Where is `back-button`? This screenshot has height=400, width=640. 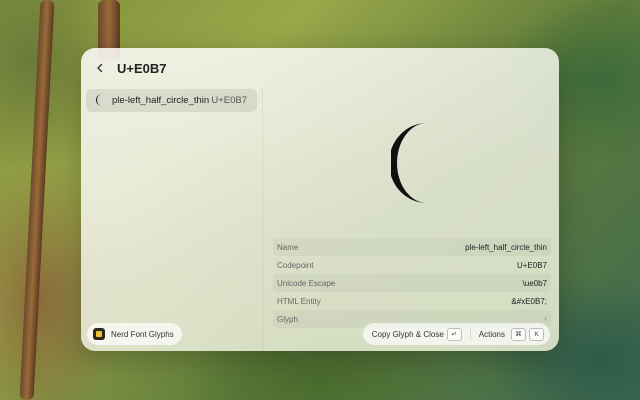
back-button is located at coordinates (100, 68).